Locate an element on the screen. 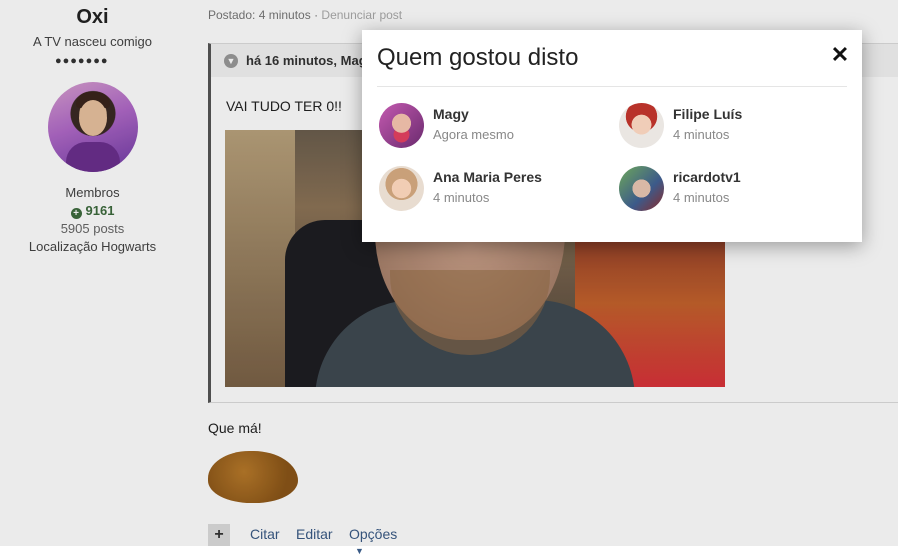 The height and width of the screenshot is (558, 898). liker-item: Magy Agora mesmo is located at coordinates (489, 126).